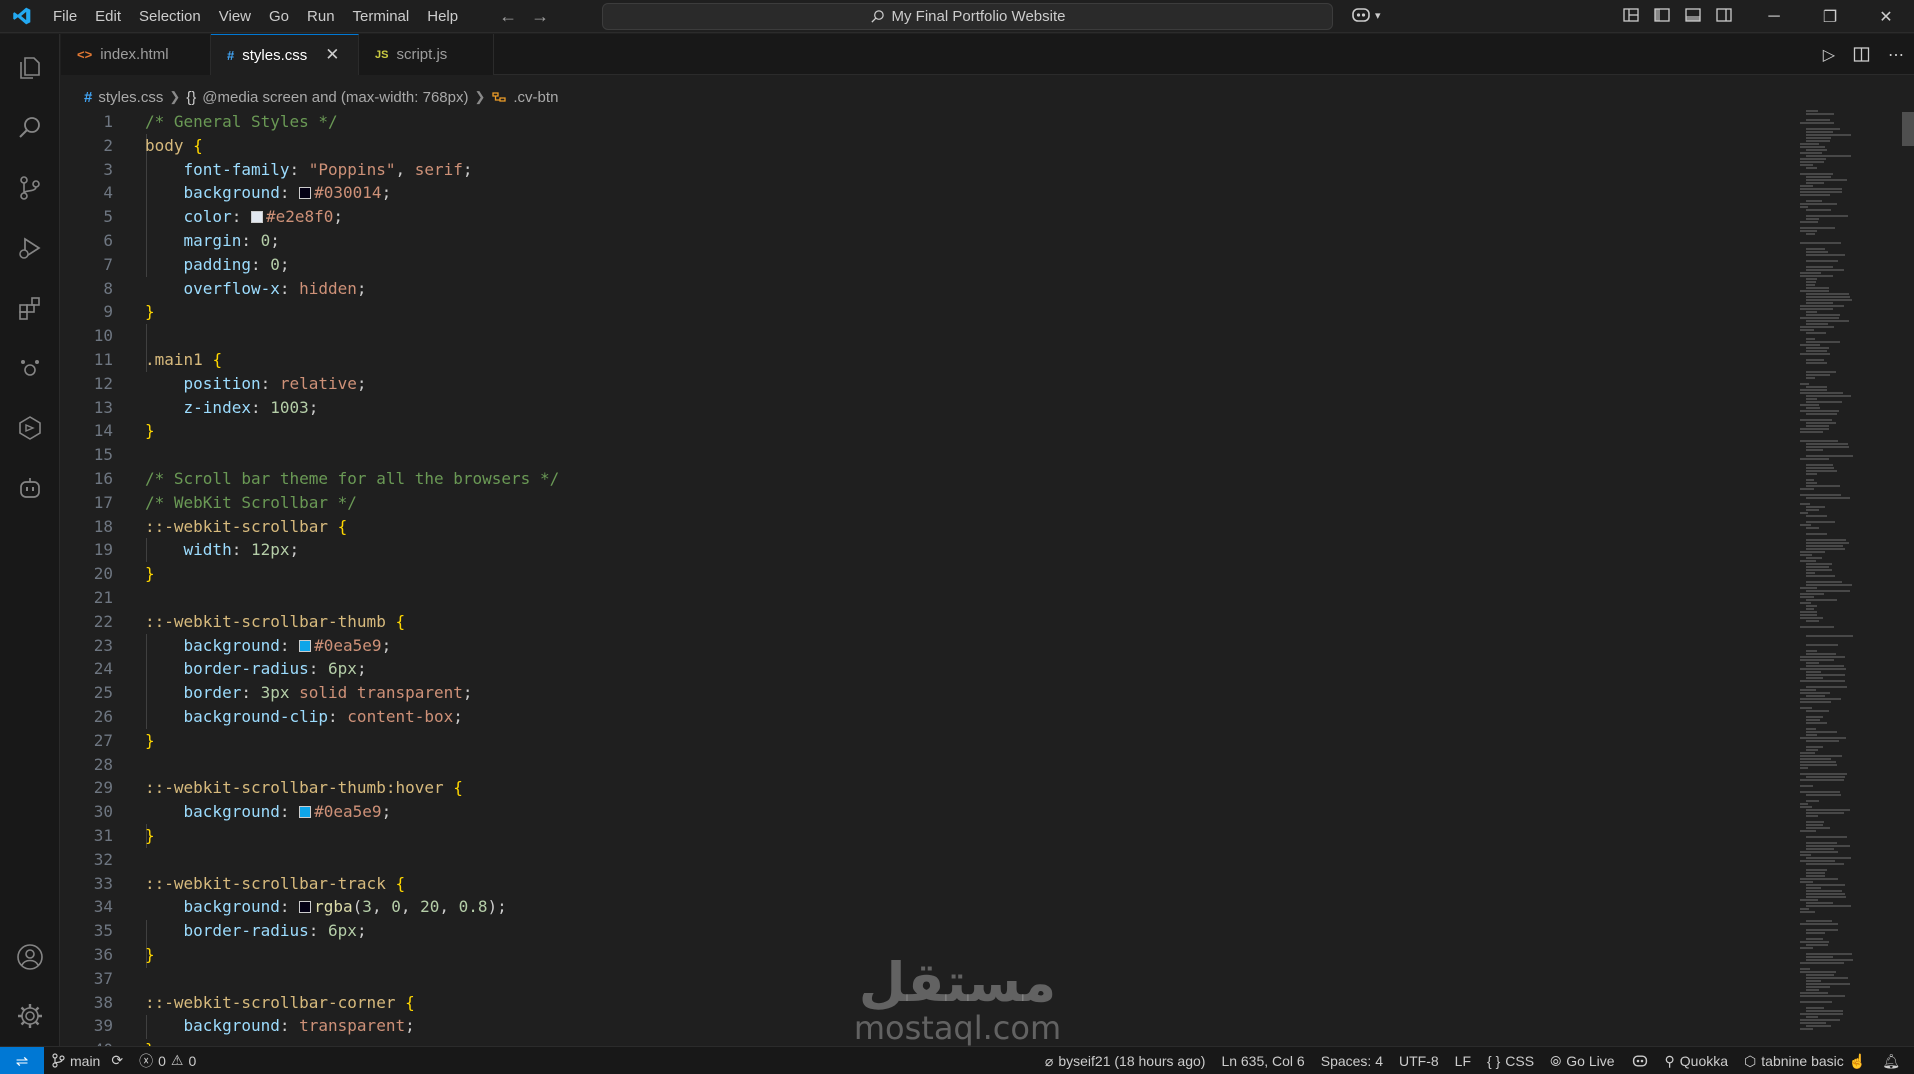 Image resolution: width=1914 pixels, height=1074 pixels. Describe the element at coordinates (911, 646) in the screenshot. I see `code-line: 23 background: #0ea5e9;` at that location.